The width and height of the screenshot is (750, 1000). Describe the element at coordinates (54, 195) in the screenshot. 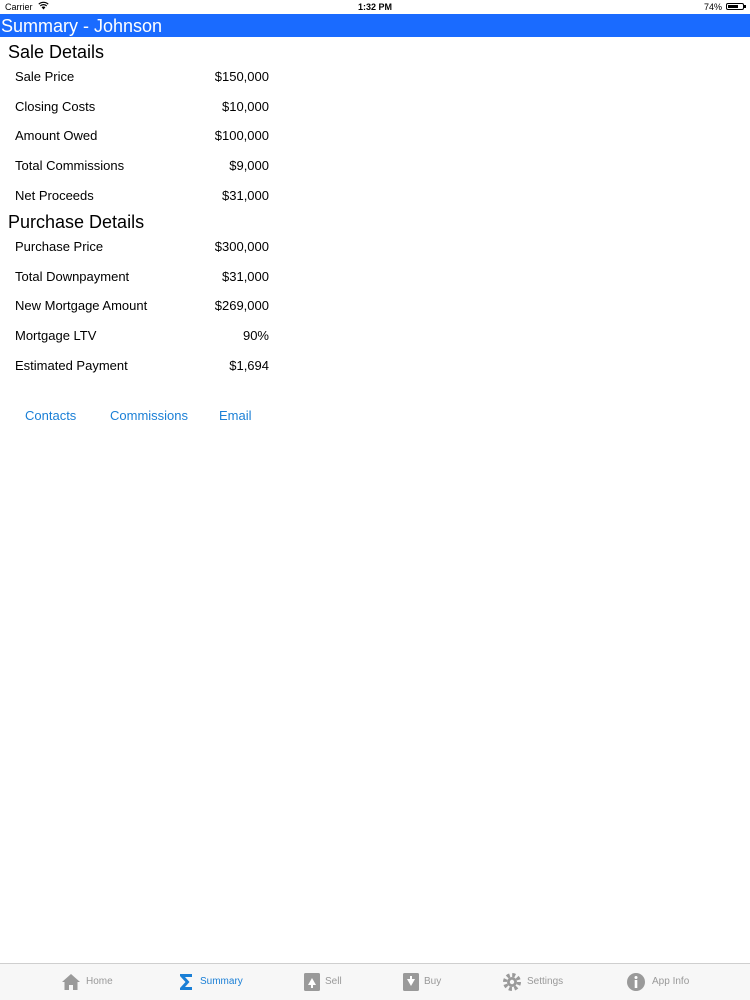

I see `row-label: Net Proceeds` at that location.